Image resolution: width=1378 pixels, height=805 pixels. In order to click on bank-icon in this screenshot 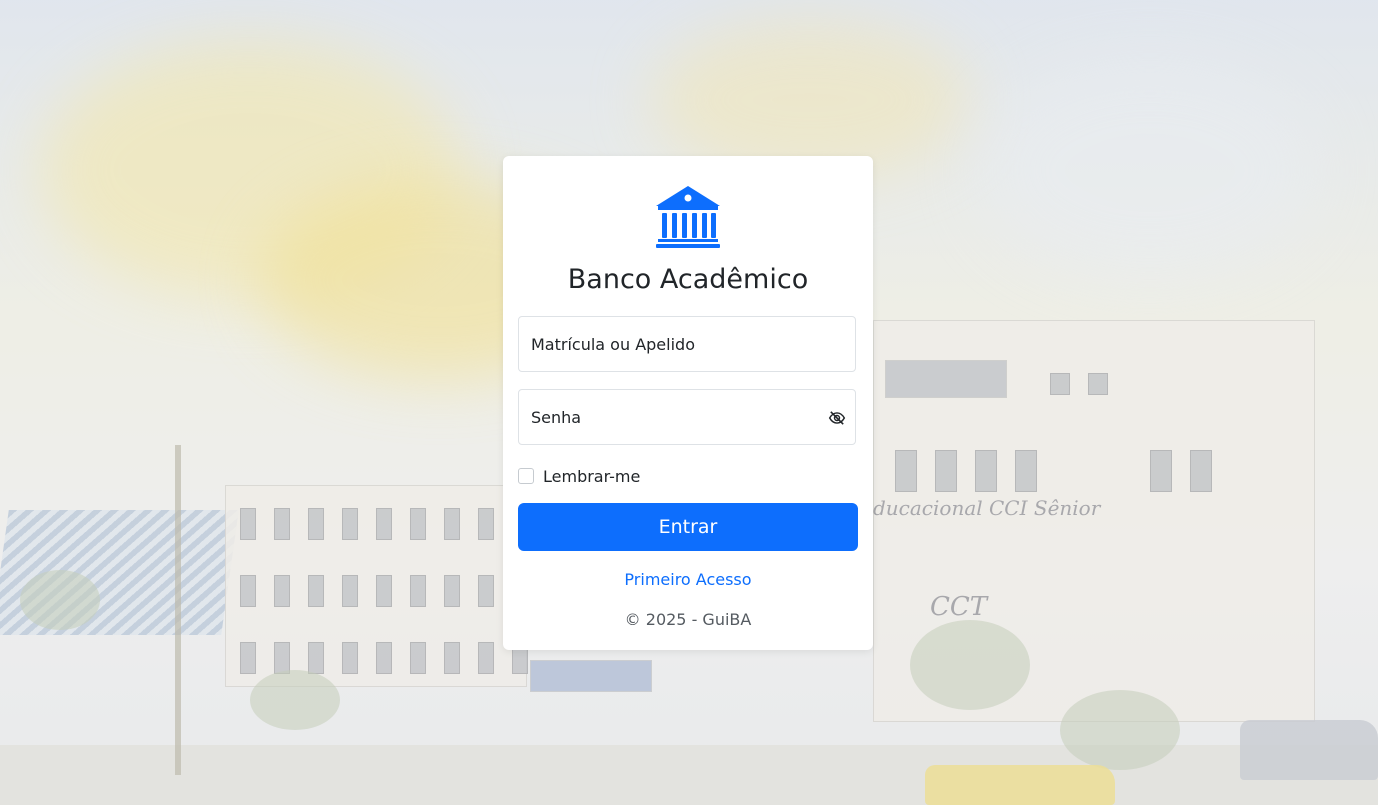, I will do `click(688, 217)`.